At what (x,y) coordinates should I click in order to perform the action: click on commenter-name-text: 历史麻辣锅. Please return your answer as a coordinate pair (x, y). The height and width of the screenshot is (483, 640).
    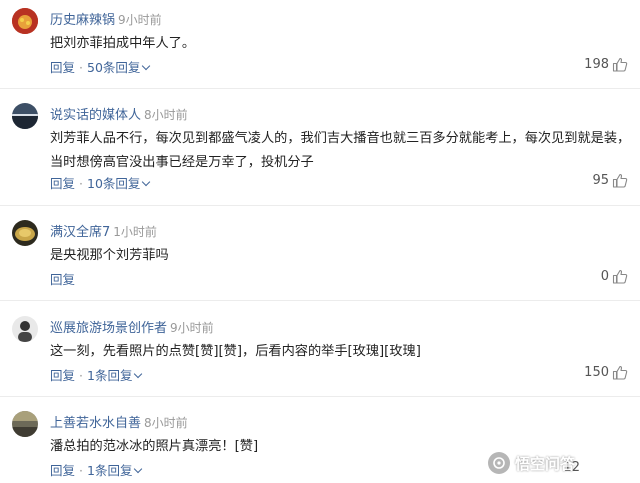
    Looking at the image, I should click on (82, 20).